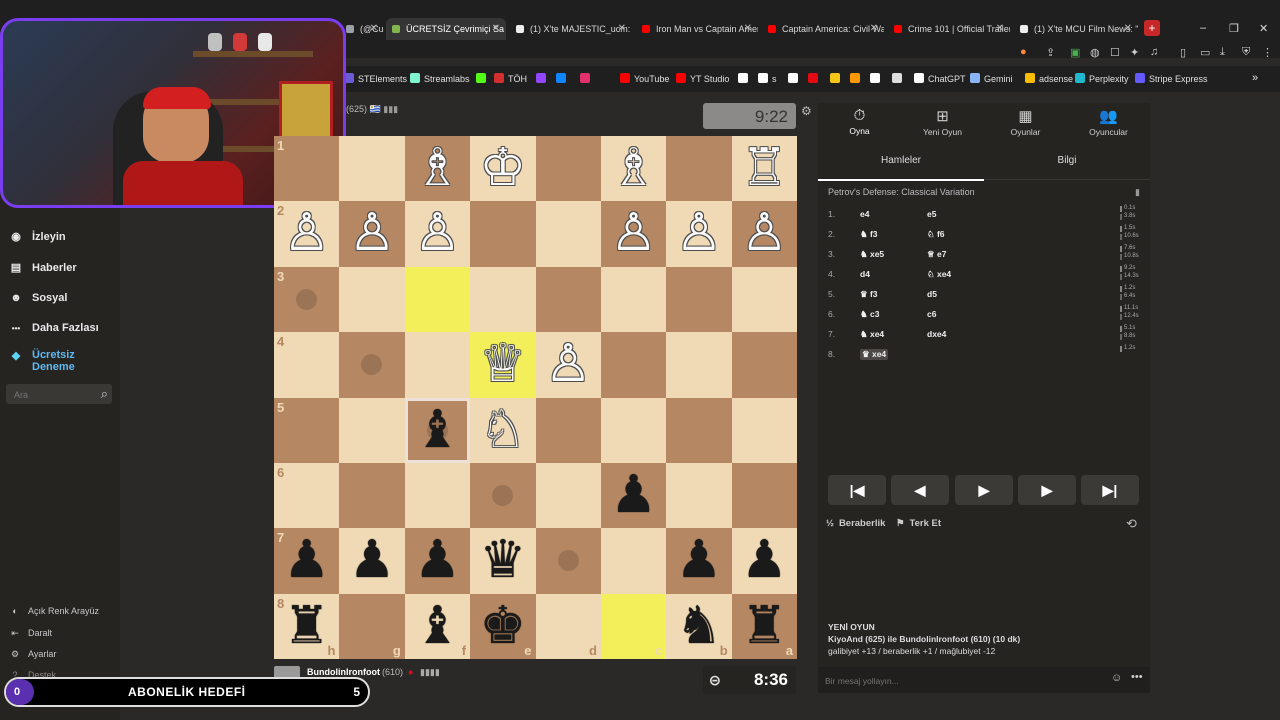  What do you see at coordinates (936, 234) in the screenshot?
I see `black-move: ♘ f6` at bounding box center [936, 234].